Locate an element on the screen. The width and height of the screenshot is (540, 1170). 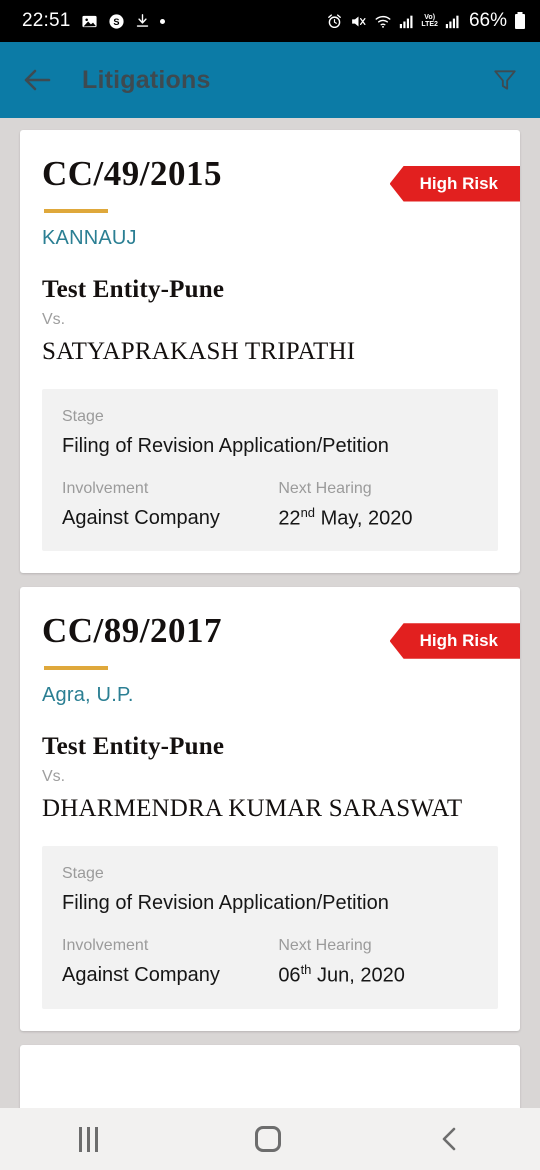
party-respondent: SATYAPRAKASH TRIPATHI is located at coordinates (199, 351).